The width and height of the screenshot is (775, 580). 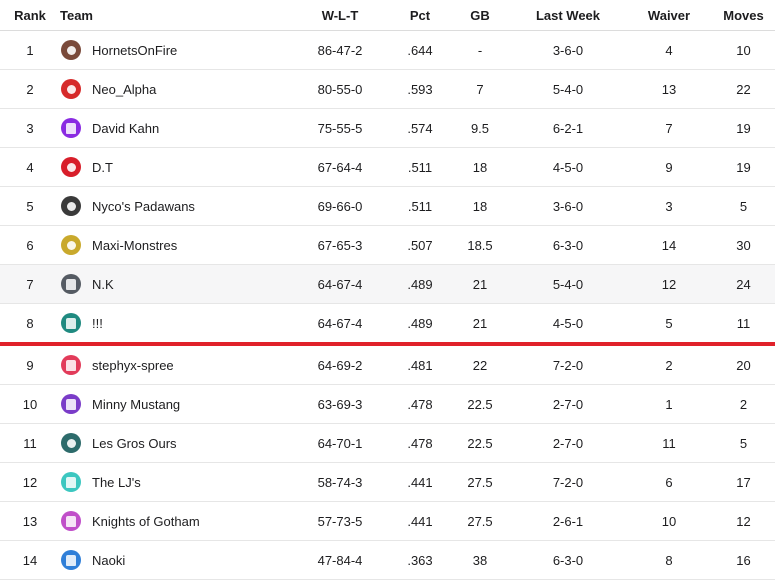 I want to click on team-name: !!!, so click(x=97, y=323).